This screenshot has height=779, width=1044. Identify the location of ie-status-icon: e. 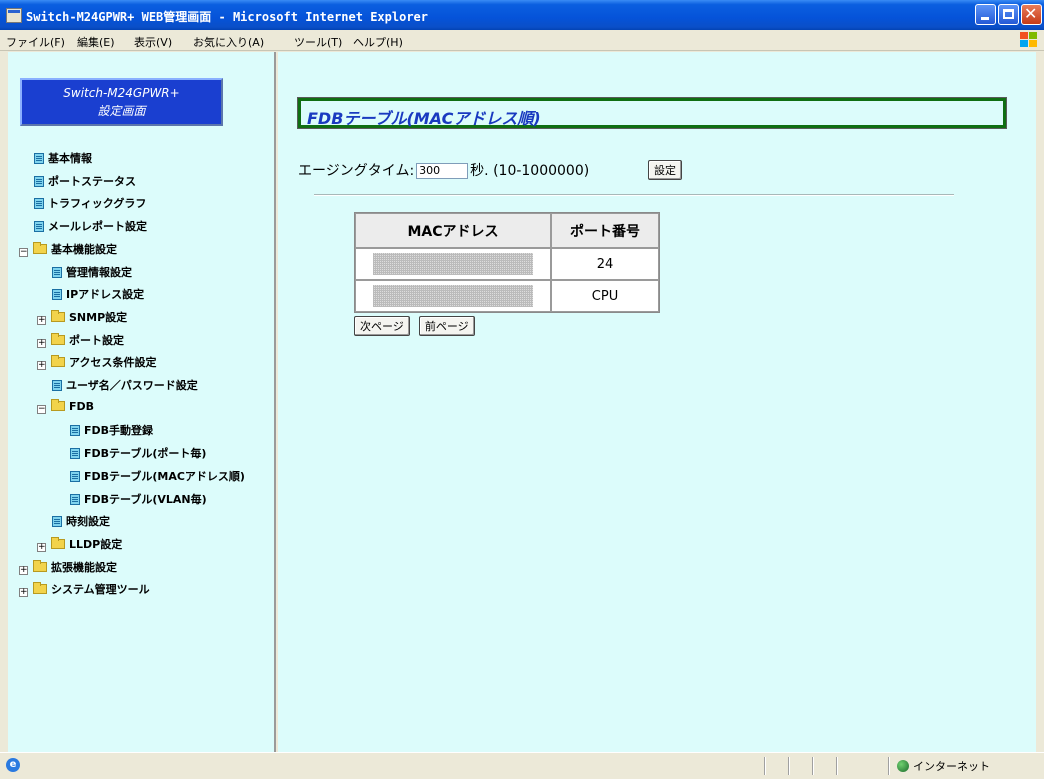
(13, 765).